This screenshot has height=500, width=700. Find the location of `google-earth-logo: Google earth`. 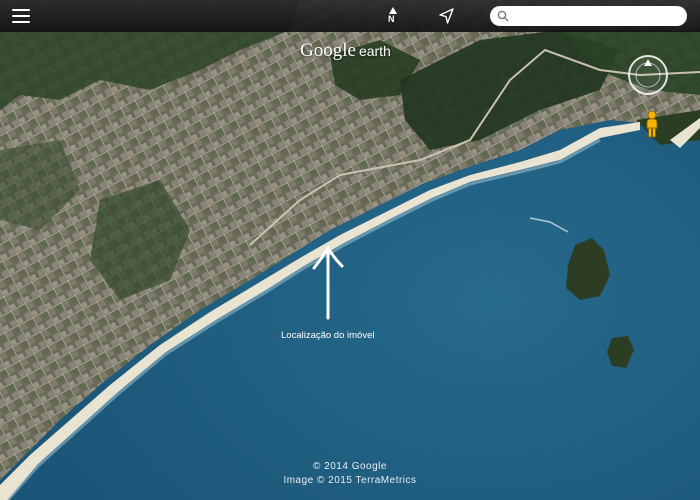

google-earth-logo: Google earth is located at coordinates (345, 51).